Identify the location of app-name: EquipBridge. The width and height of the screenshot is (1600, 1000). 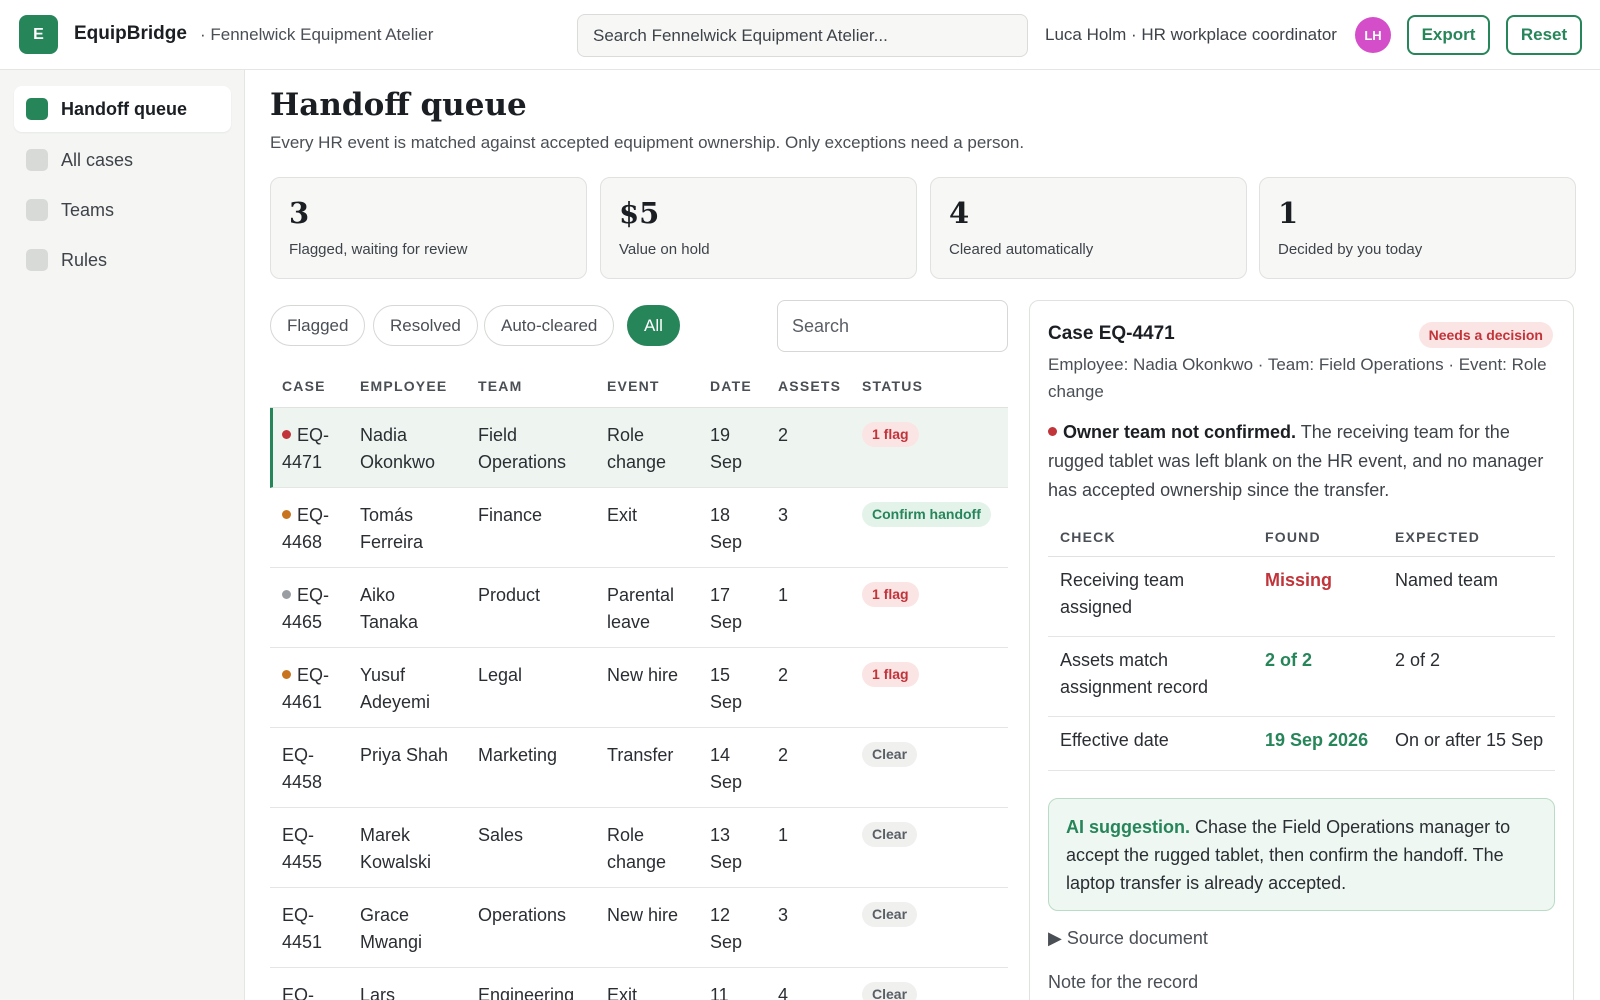
(130, 33).